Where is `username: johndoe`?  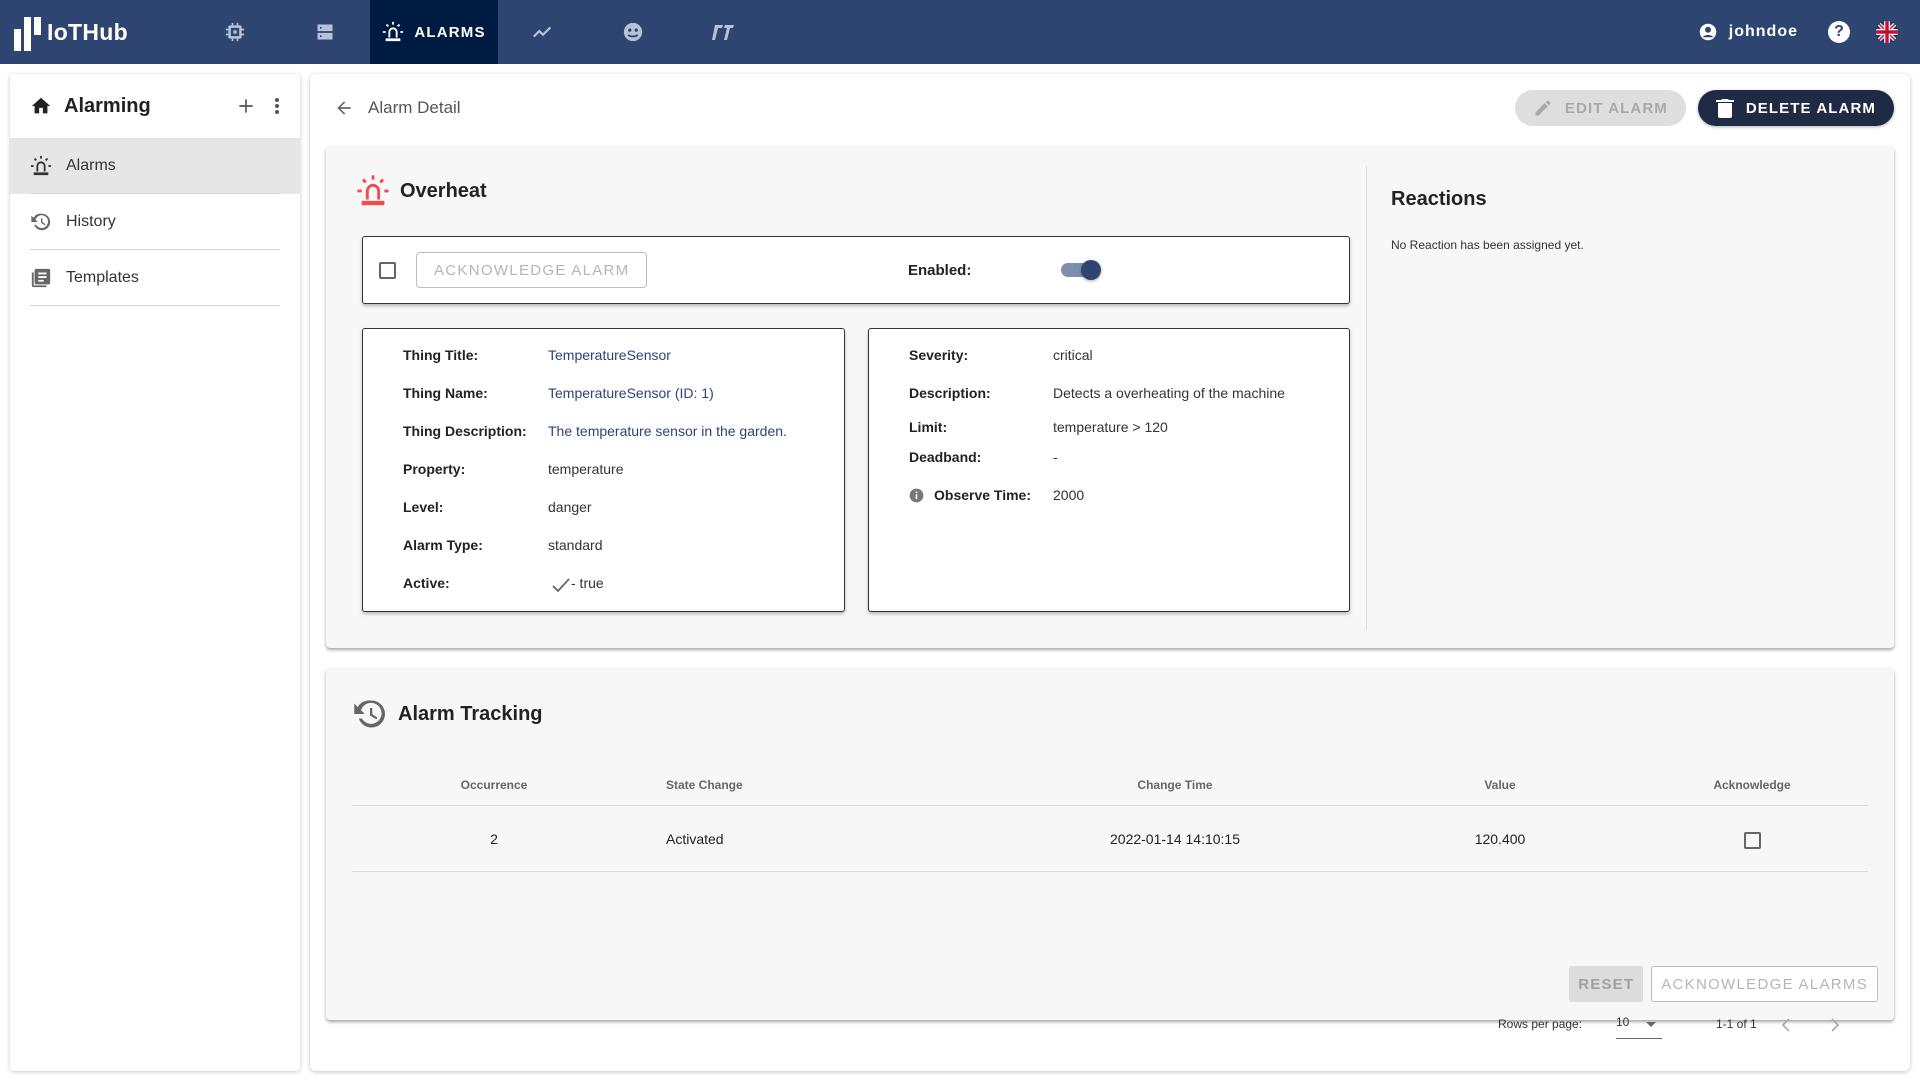 username: johndoe is located at coordinates (1763, 31).